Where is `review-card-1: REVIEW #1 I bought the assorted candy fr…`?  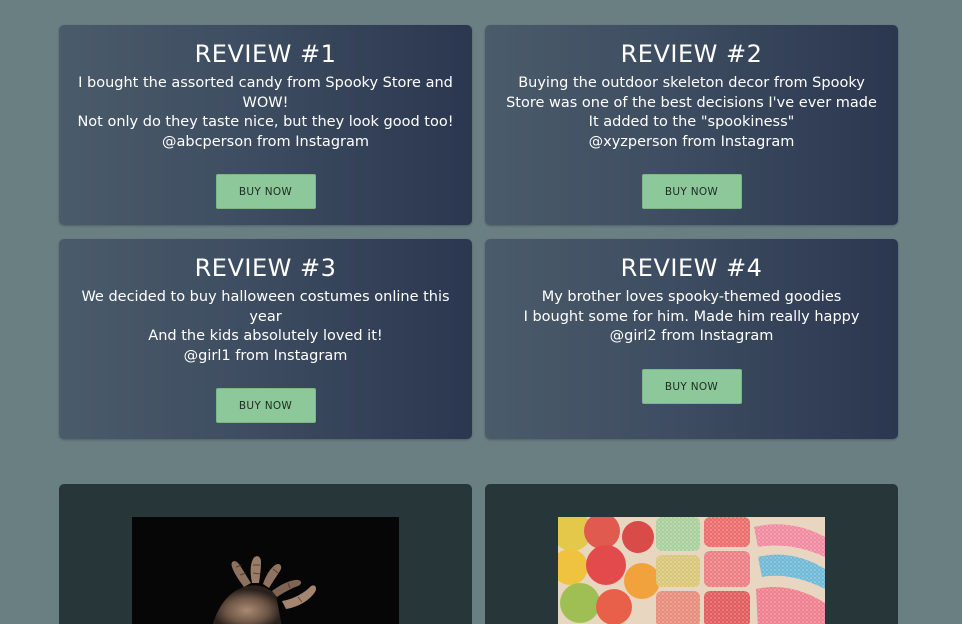
review-card-1: REVIEW #1 I bought the assorted candy fr… is located at coordinates (265, 125).